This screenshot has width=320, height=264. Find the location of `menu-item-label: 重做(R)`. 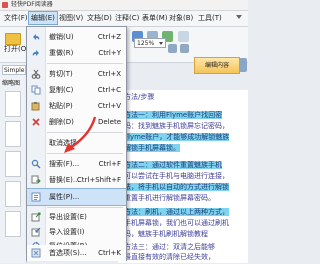

menu-item-label: 重做(R) is located at coordinates (61, 53).